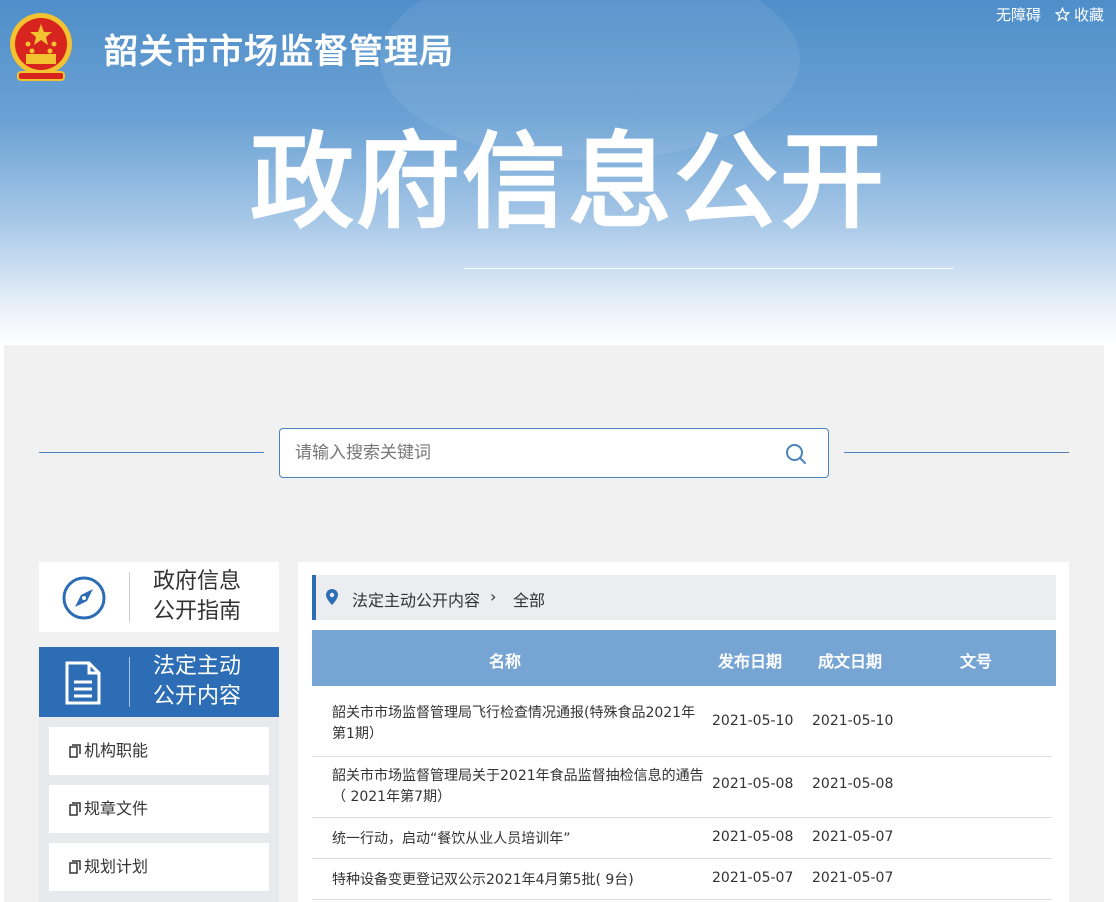  I want to click on sub-nav: 机构职能 规章文件 规划计划, so click(159, 809).